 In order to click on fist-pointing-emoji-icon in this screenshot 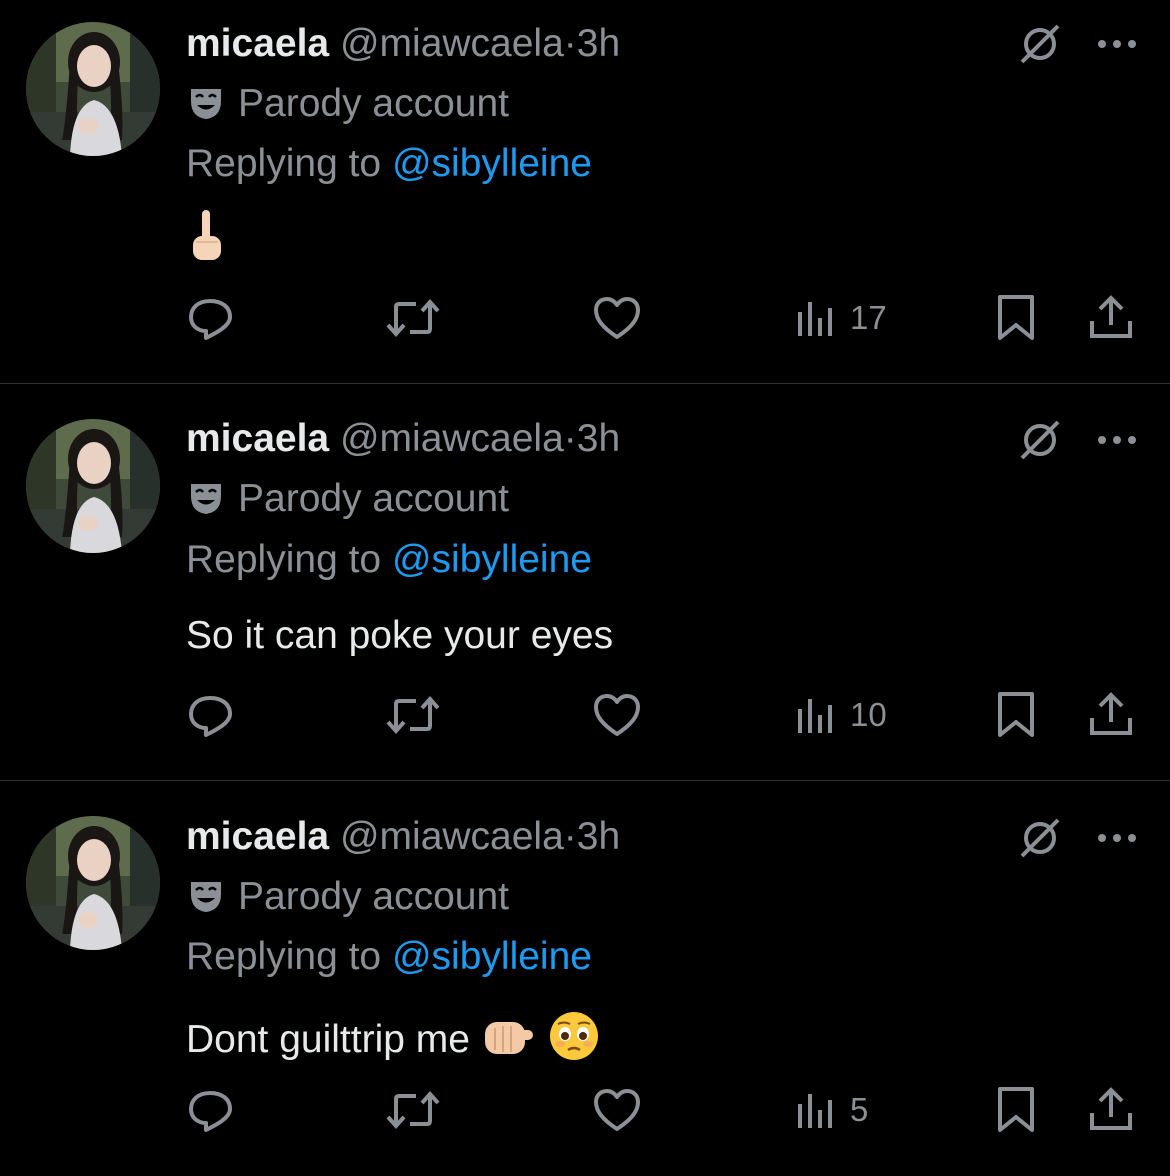, I will do `click(509, 1044)`.